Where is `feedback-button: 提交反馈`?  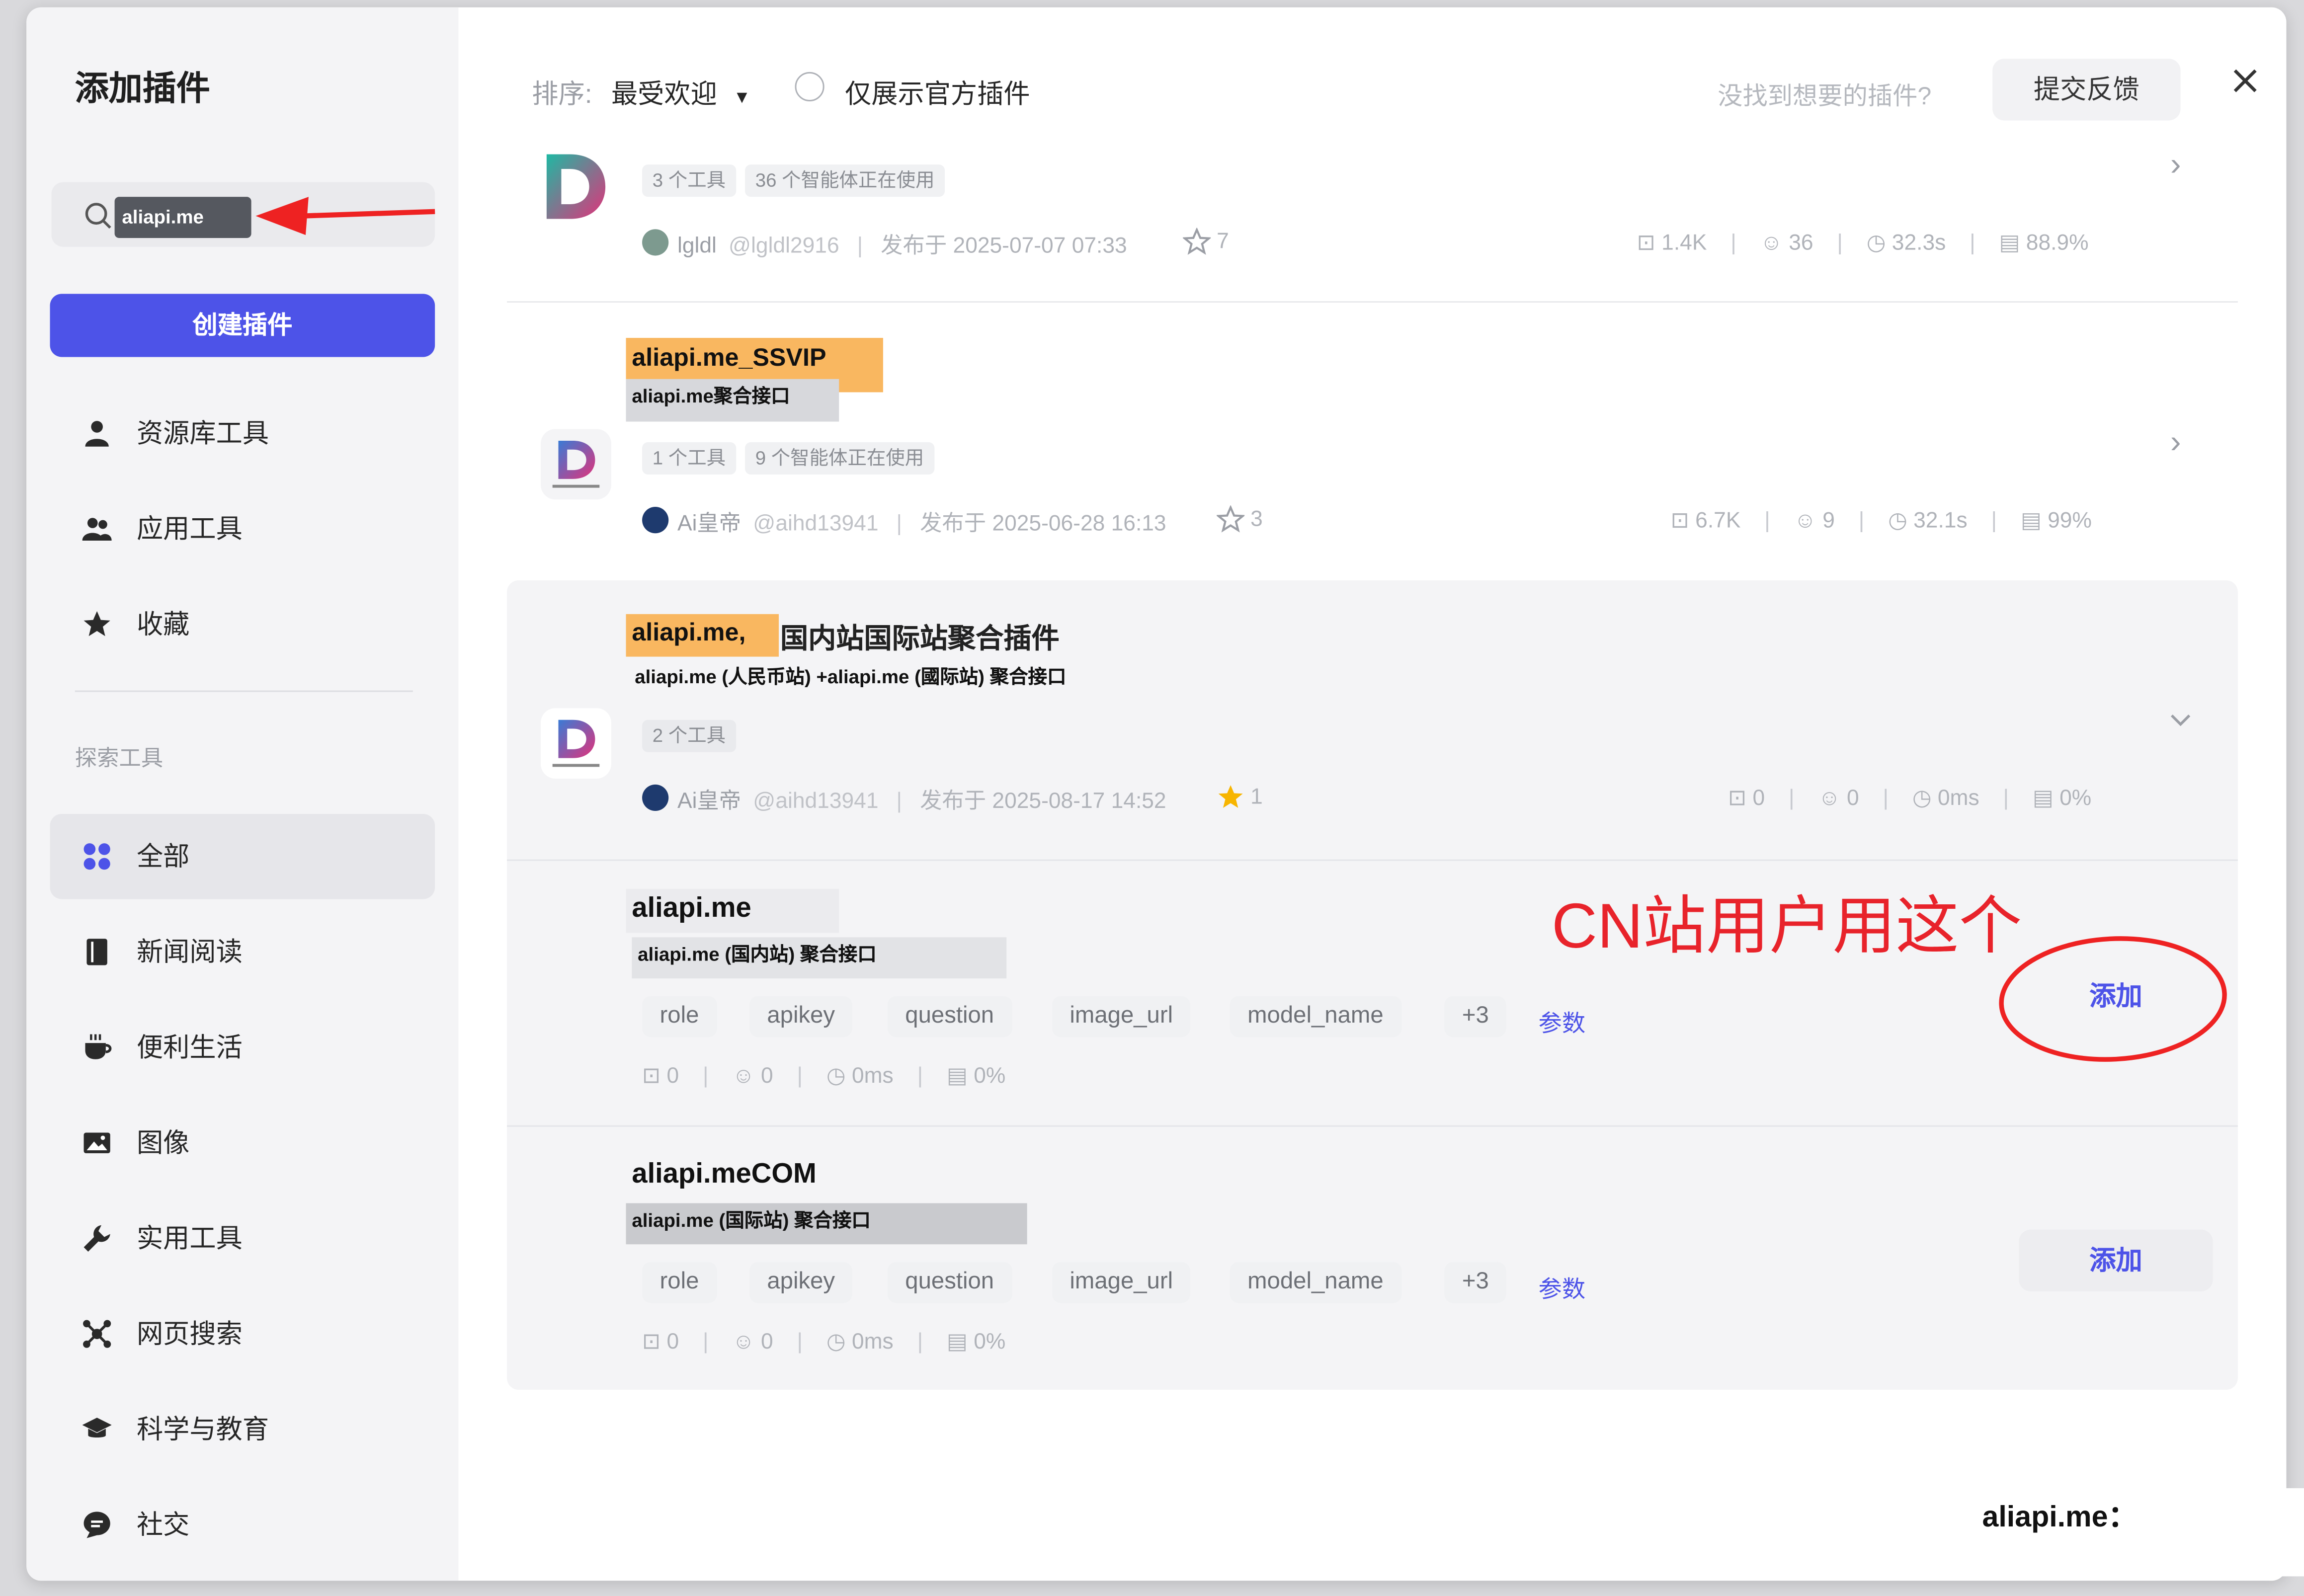 feedback-button: 提交反馈 is located at coordinates (2086, 90).